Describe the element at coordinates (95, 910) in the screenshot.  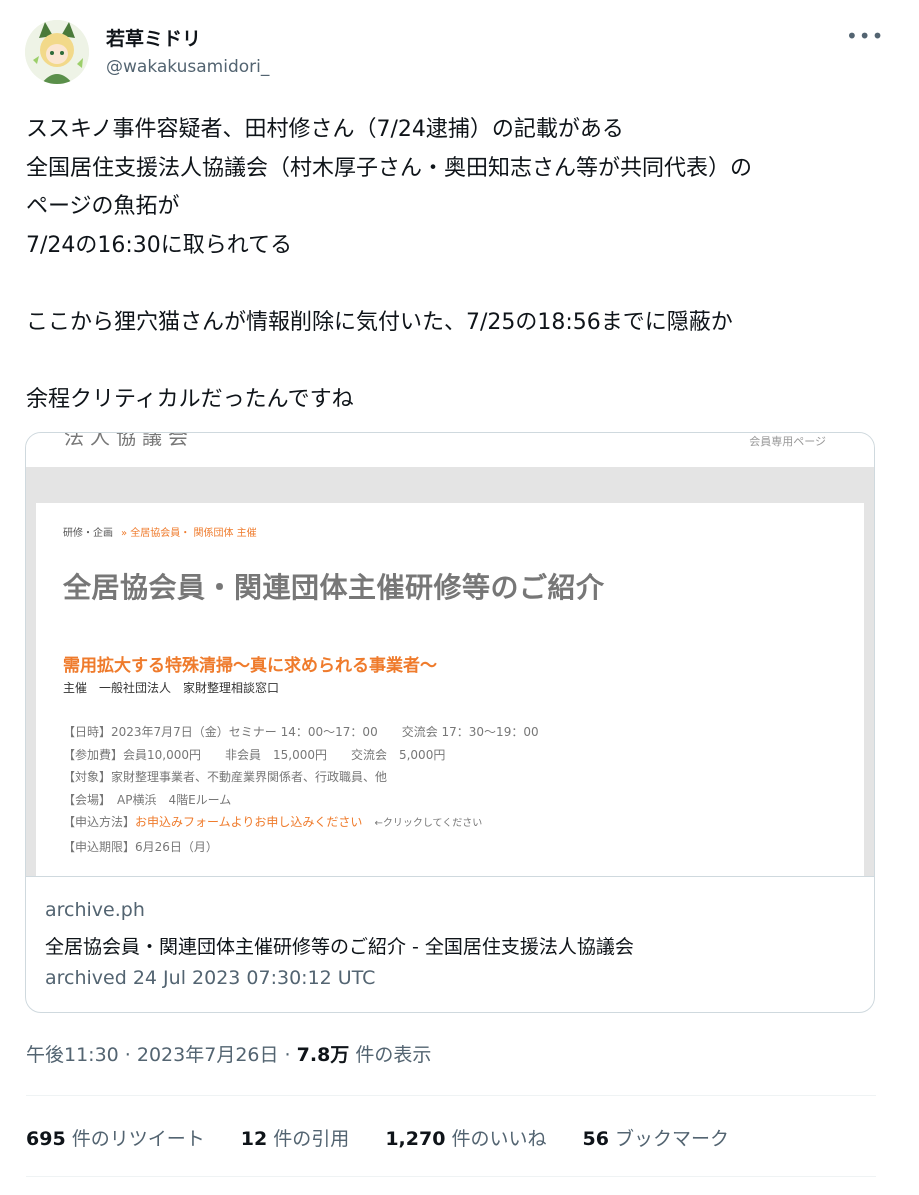
I see `card-domain: archive.ph` at that location.